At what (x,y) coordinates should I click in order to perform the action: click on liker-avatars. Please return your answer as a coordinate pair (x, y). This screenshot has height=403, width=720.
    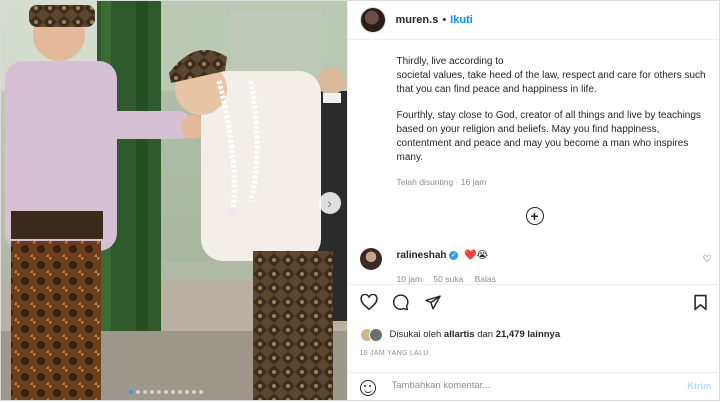
    Looking at the image, I should click on (371, 335).